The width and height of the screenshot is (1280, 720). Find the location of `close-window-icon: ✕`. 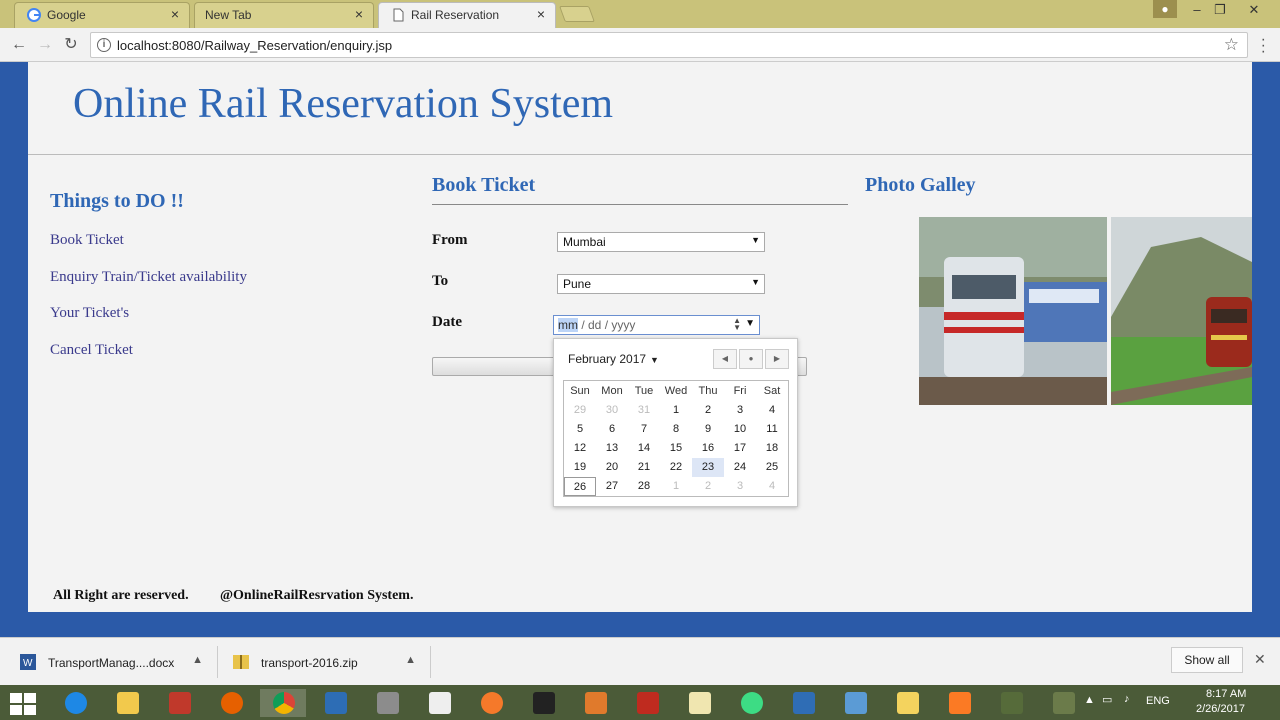

close-window-icon: ✕ is located at coordinates (1254, 10).